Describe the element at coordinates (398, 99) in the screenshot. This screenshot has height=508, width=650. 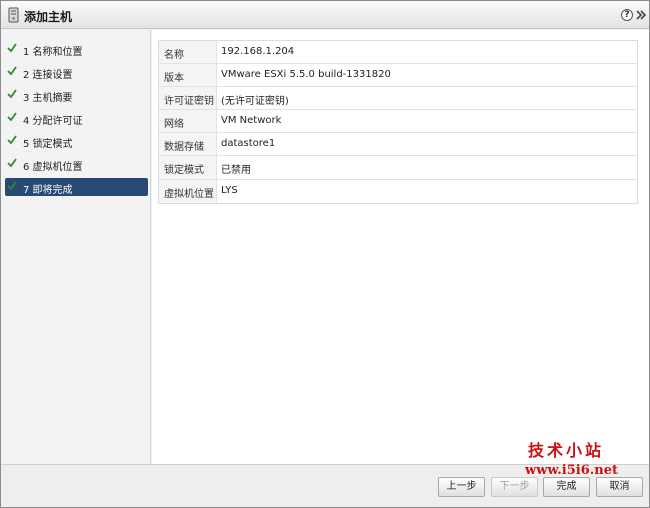
I see `summary-row-license: 许可证密钥 (无许可证密钥)` at that location.